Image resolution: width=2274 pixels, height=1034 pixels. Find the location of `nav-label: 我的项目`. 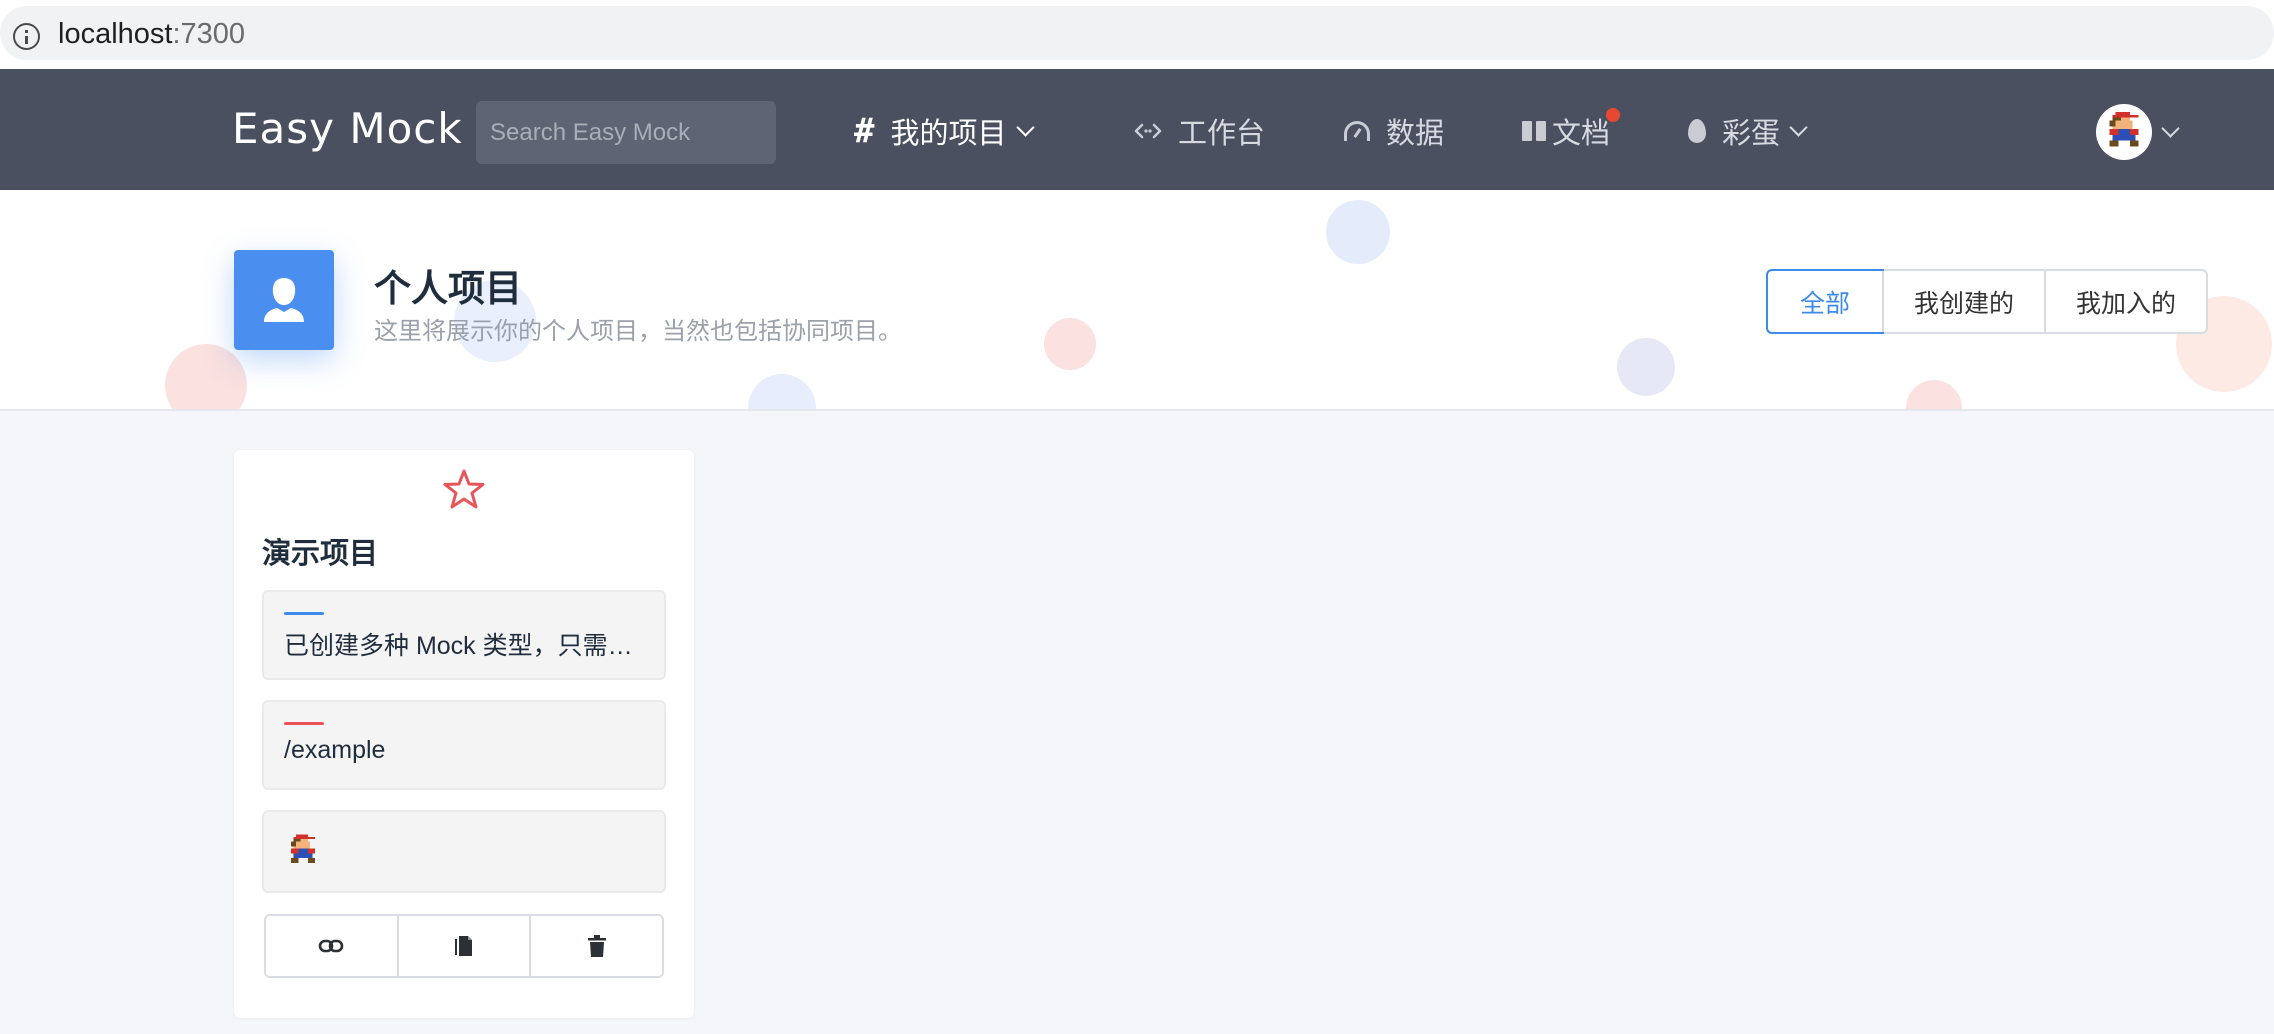

nav-label: 我的项目 is located at coordinates (948, 134).